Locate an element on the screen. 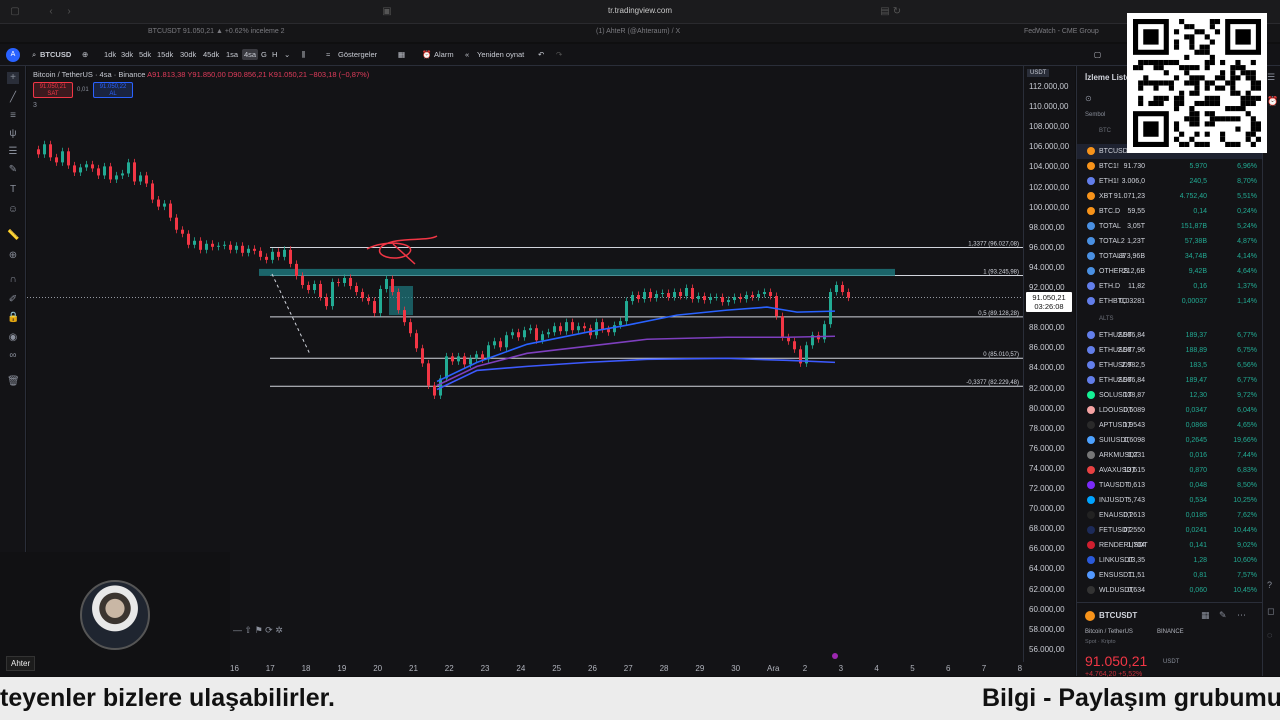 This screenshot has width=1280, height=720. watchlist-row: TOTAL2 1,23T 57,38B 4,87% is located at coordinates (1170, 241).